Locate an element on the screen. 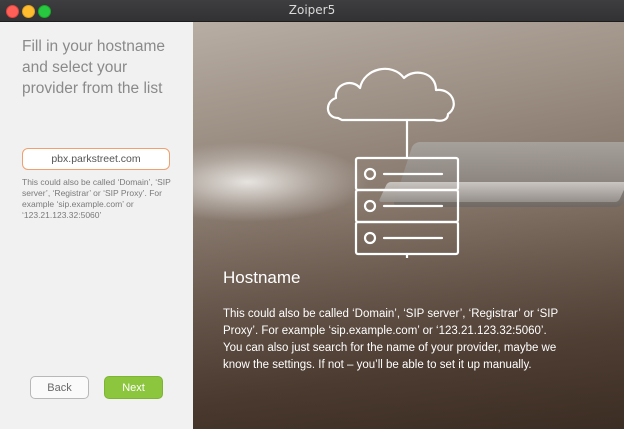 This screenshot has height=429, width=624. back-button: Back is located at coordinates (59, 387).